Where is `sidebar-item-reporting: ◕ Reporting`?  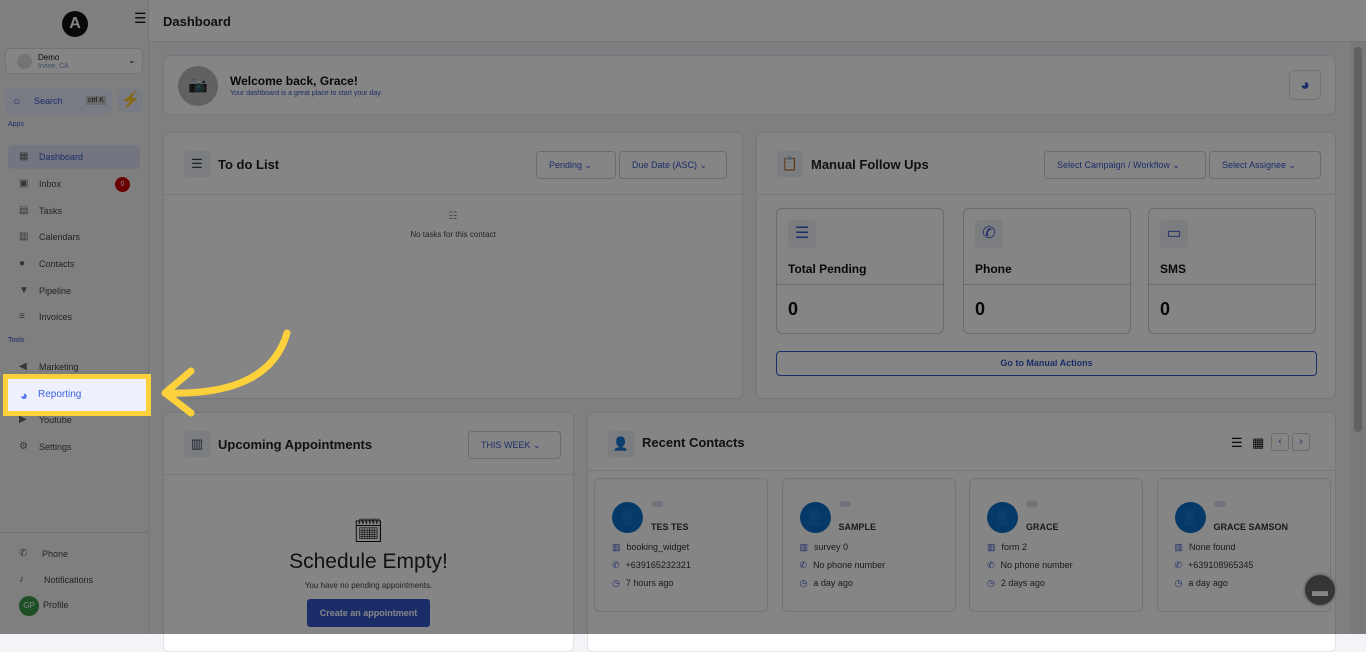 sidebar-item-reporting: ◕ Reporting is located at coordinates (77, 395).